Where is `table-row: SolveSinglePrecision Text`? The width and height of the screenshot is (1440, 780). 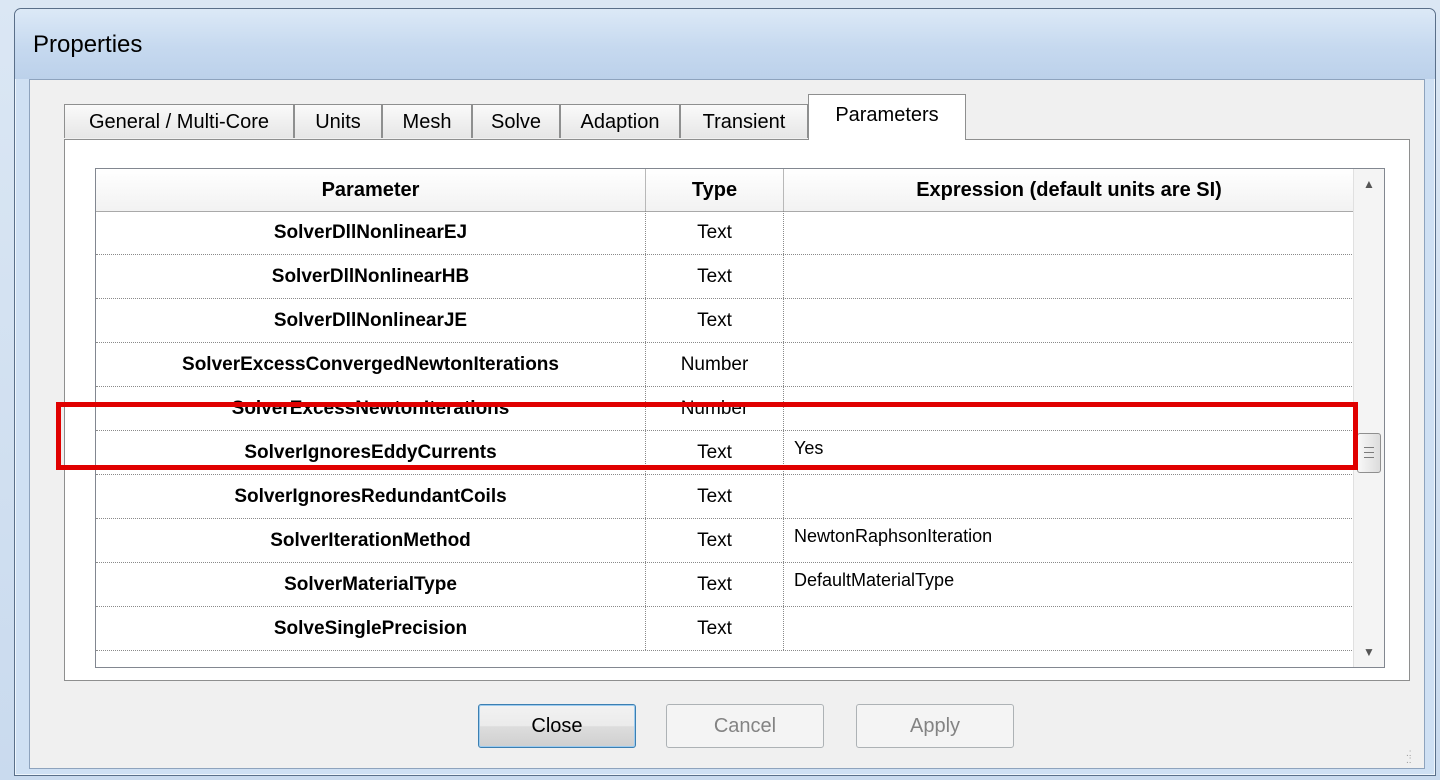 table-row: SolveSinglePrecision Text is located at coordinates (725, 629).